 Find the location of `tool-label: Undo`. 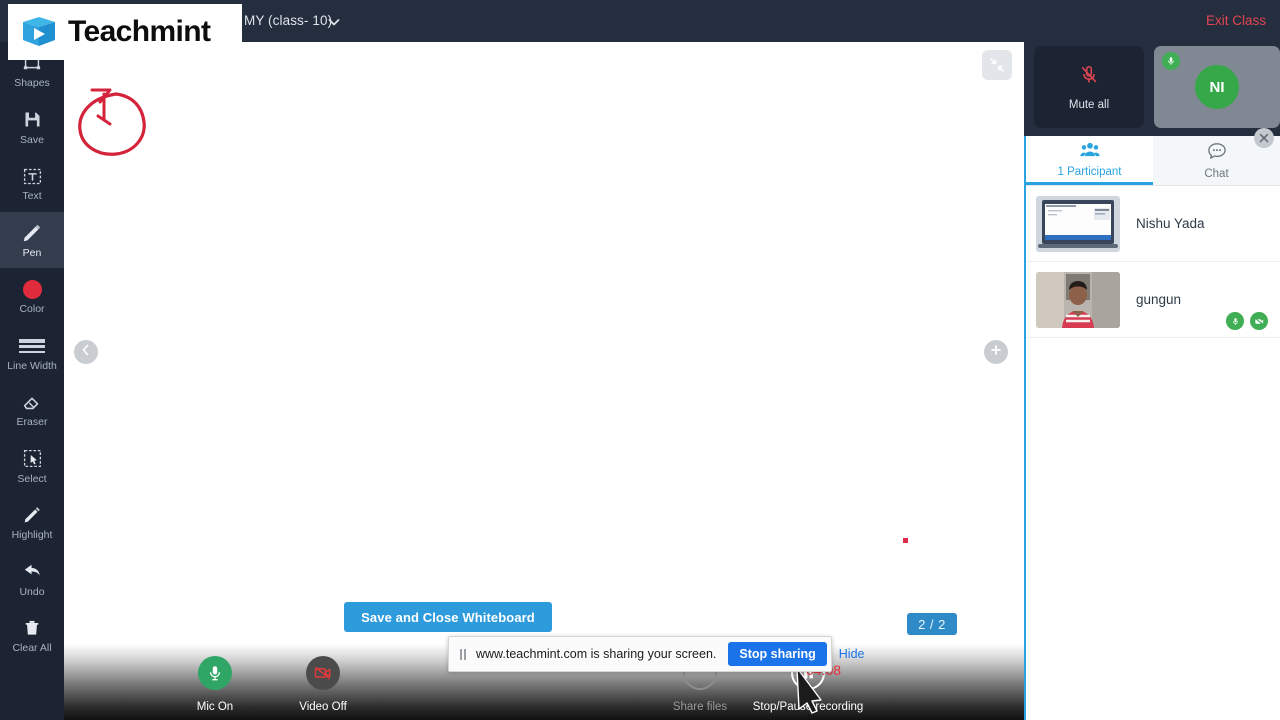

tool-label: Undo is located at coordinates (32, 591).